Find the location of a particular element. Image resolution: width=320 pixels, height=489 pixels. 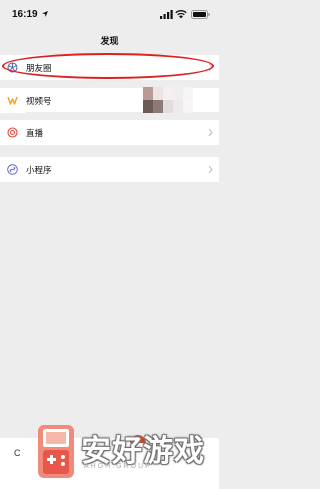

location-arrow-icon is located at coordinates (45, 14).